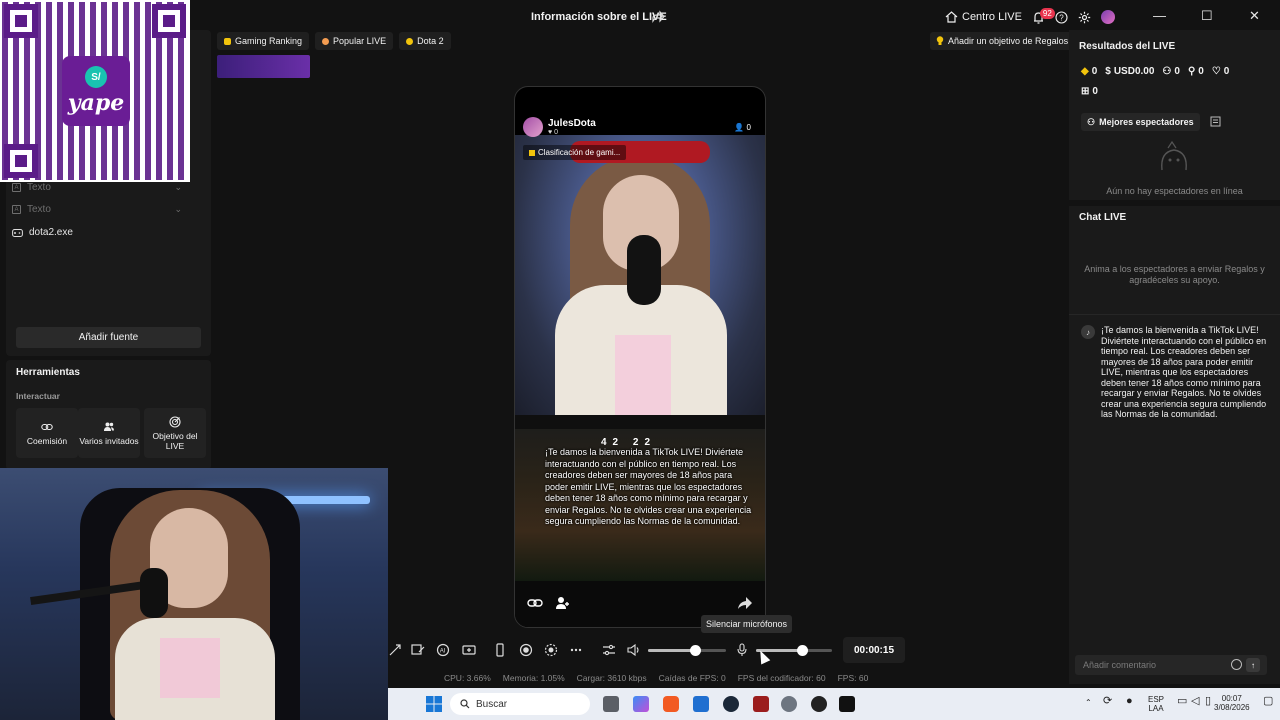  What do you see at coordinates (526, 650) in the screenshot?
I see `record-icon` at bounding box center [526, 650].